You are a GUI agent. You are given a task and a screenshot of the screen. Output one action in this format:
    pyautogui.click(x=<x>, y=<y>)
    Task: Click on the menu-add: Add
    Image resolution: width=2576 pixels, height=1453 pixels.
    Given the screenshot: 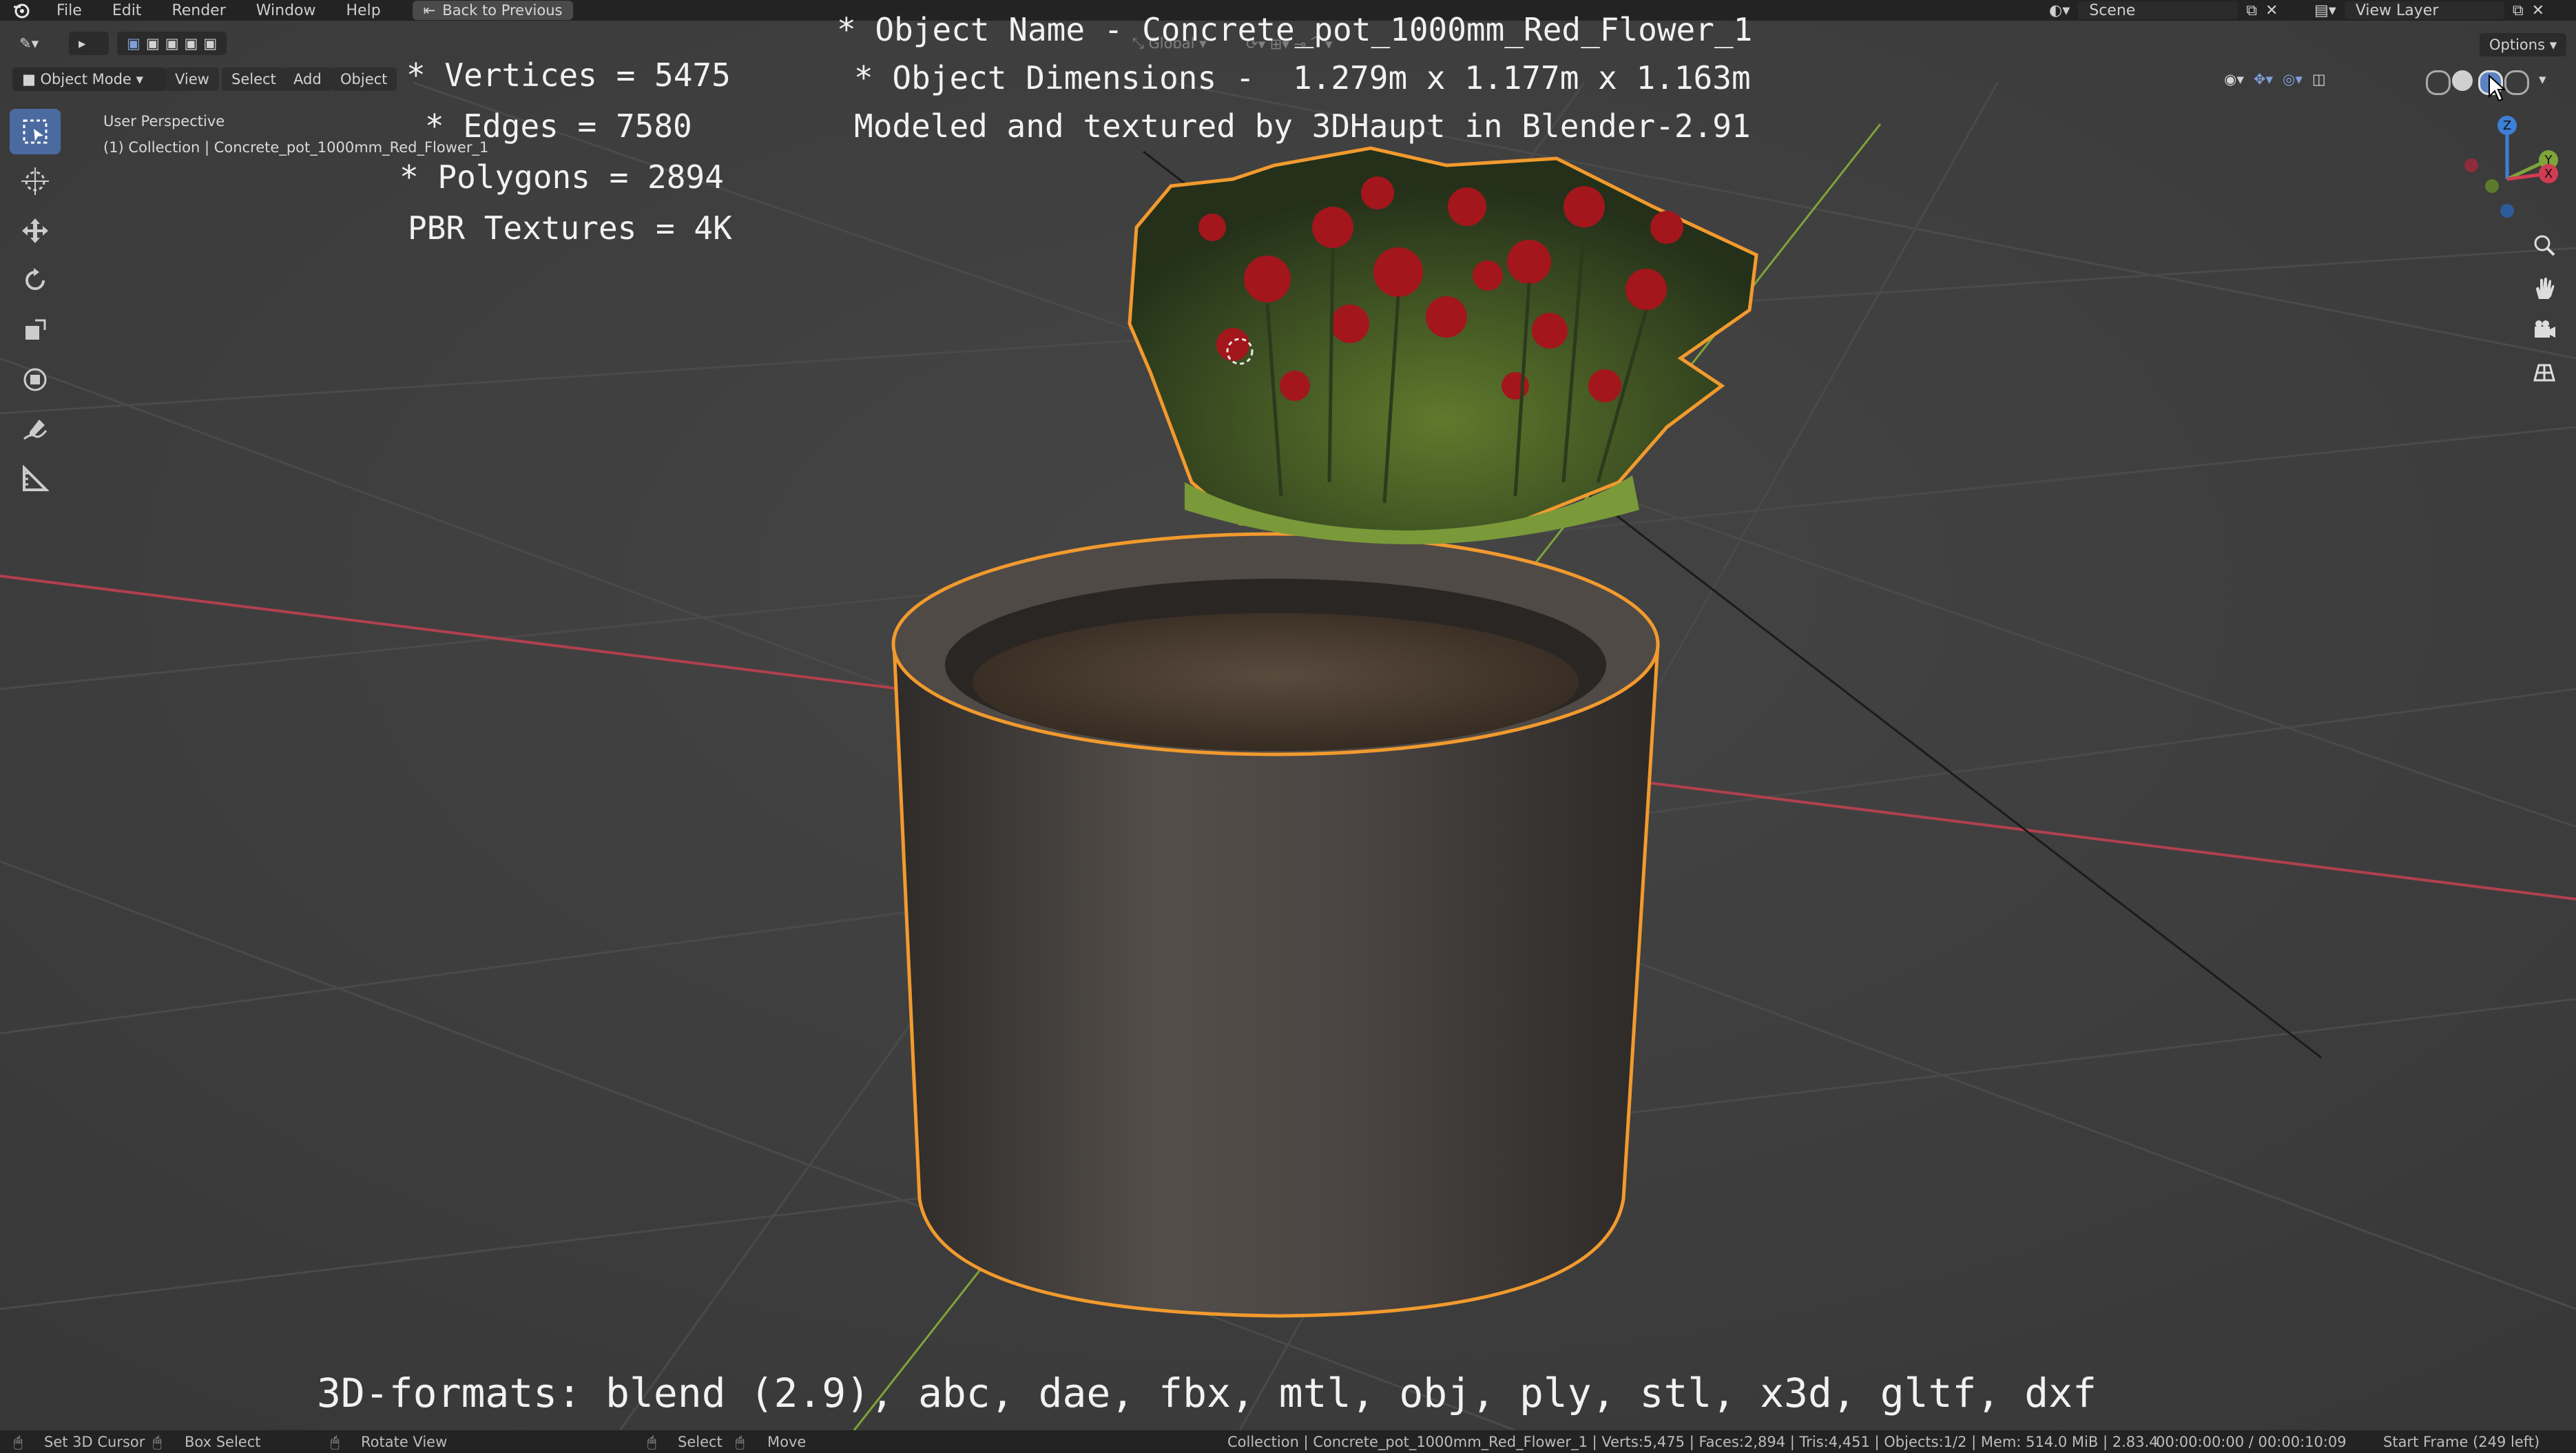 What is the action you would take?
    pyautogui.click(x=307, y=79)
    